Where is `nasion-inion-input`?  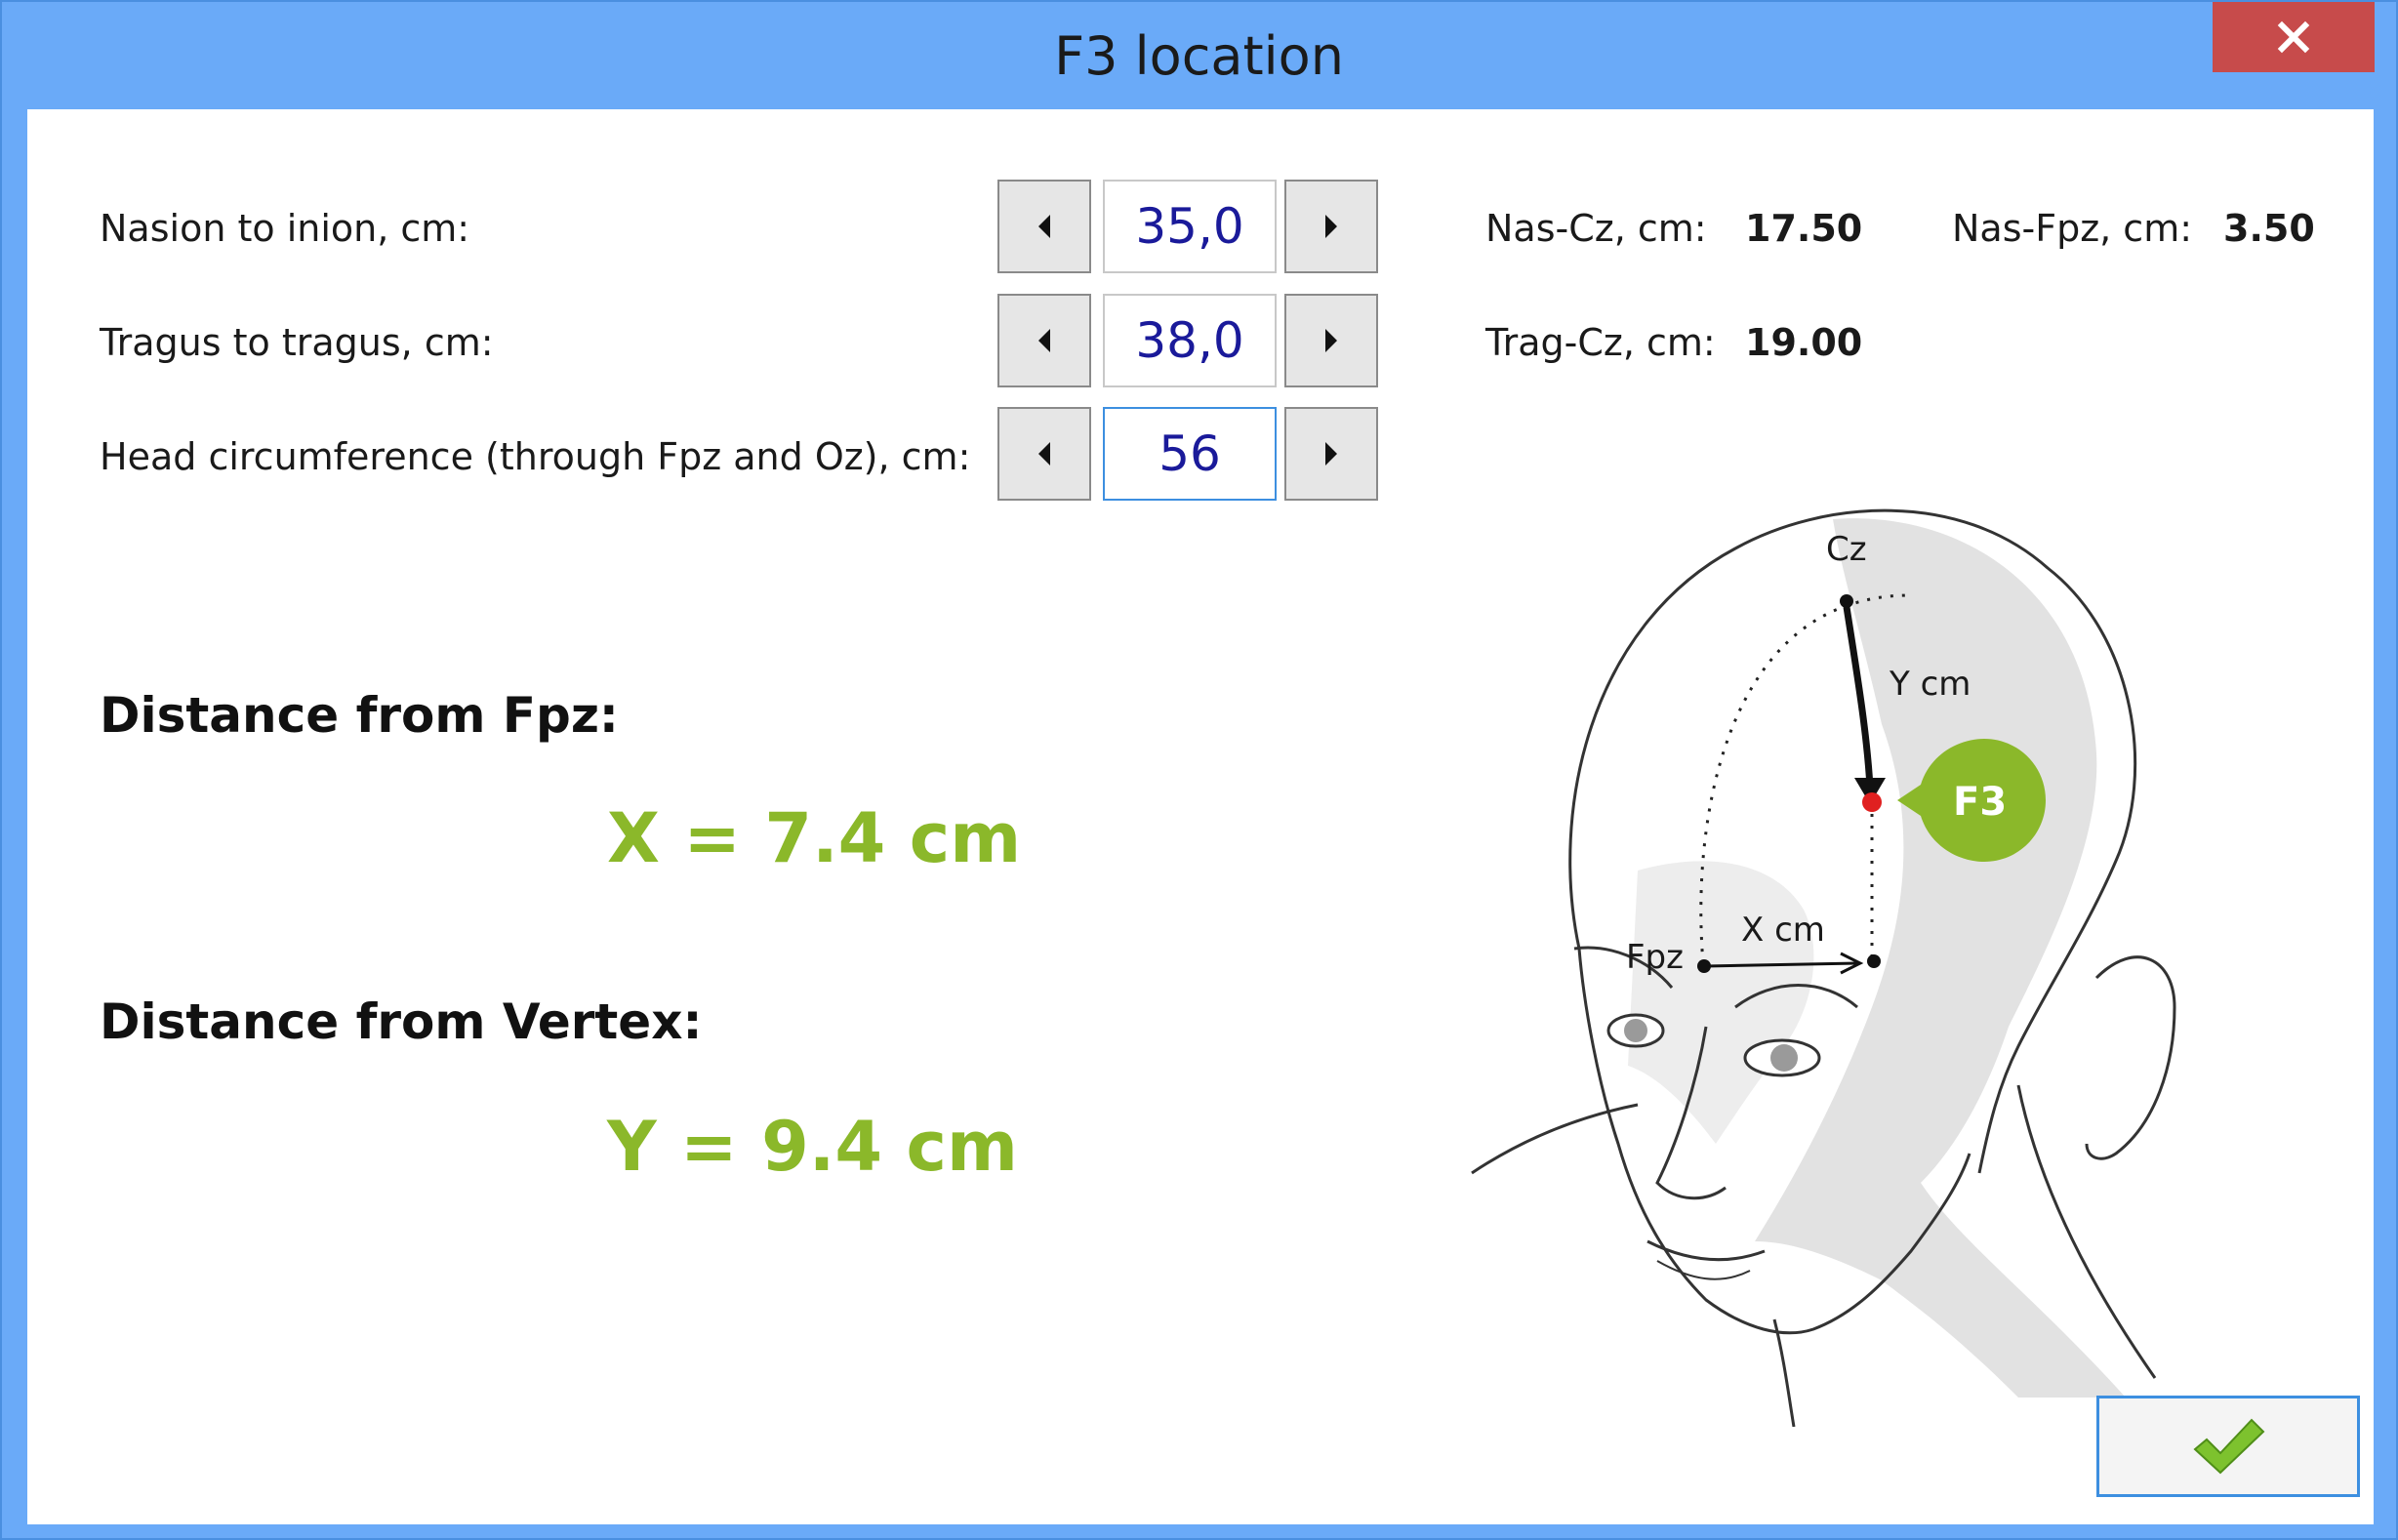 nasion-inion-input is located at coordinates (1190, 226).